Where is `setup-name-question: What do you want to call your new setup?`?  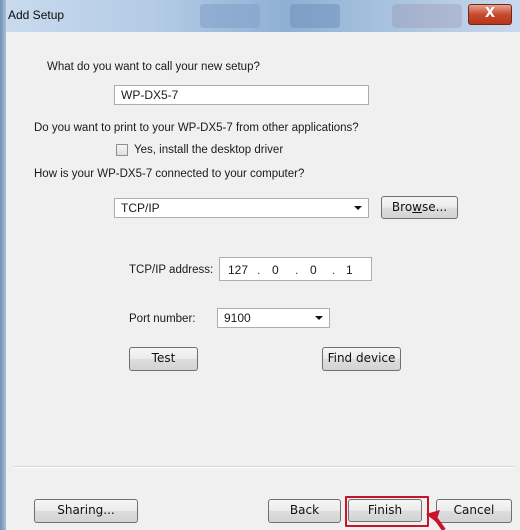
setup-name-question: What do you want to call your new setup? is located at coordinates (153, 67).